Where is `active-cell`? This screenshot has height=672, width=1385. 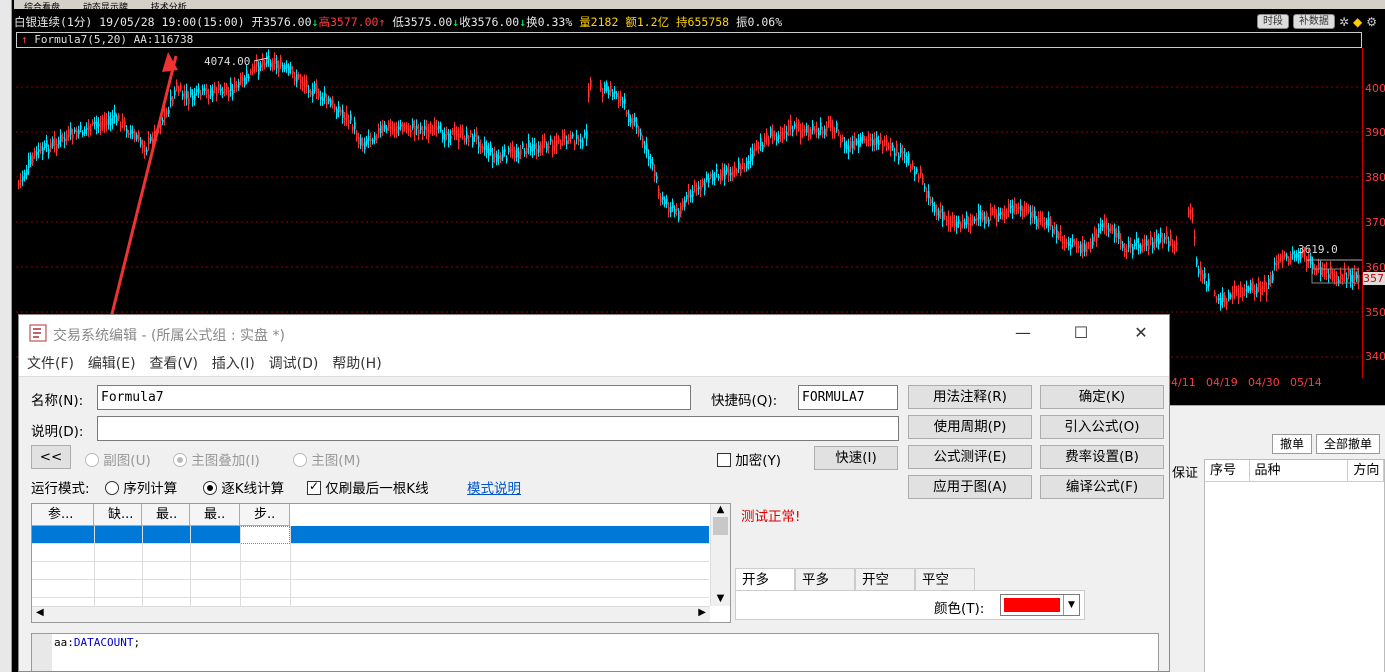
active-cell is located at coordinates (265, 535).